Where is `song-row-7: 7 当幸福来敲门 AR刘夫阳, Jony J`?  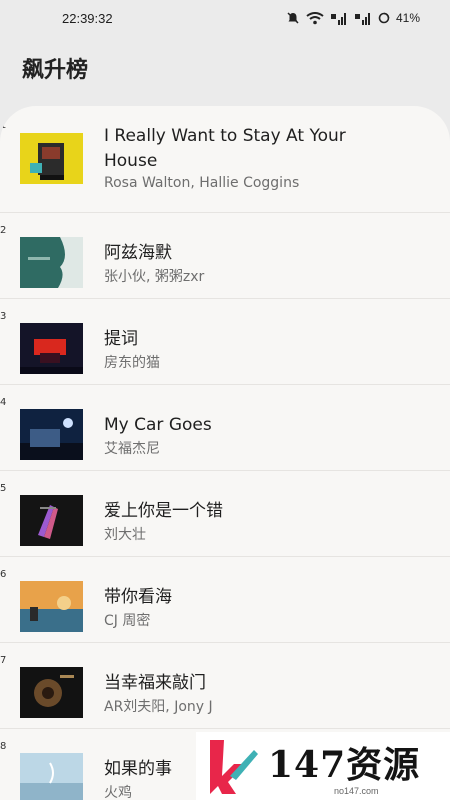
song-row-7: 7 当幸福来敲门 AR刘夫阳, Jony J is located at coordinates (225, 686).